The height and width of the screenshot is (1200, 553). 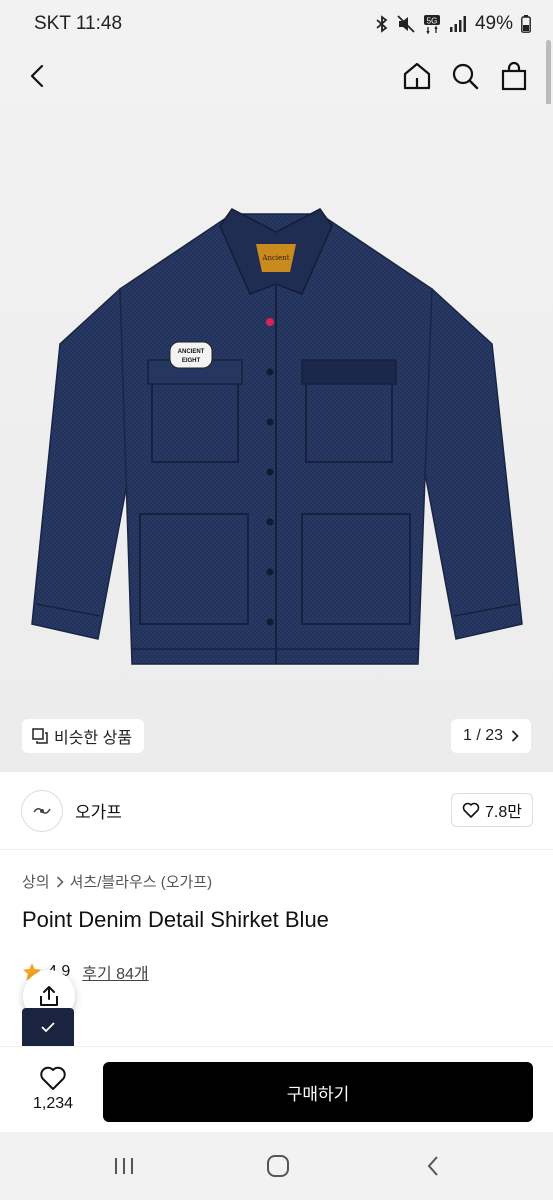 I want to click on check-icon, so click(x=48, y=1027).